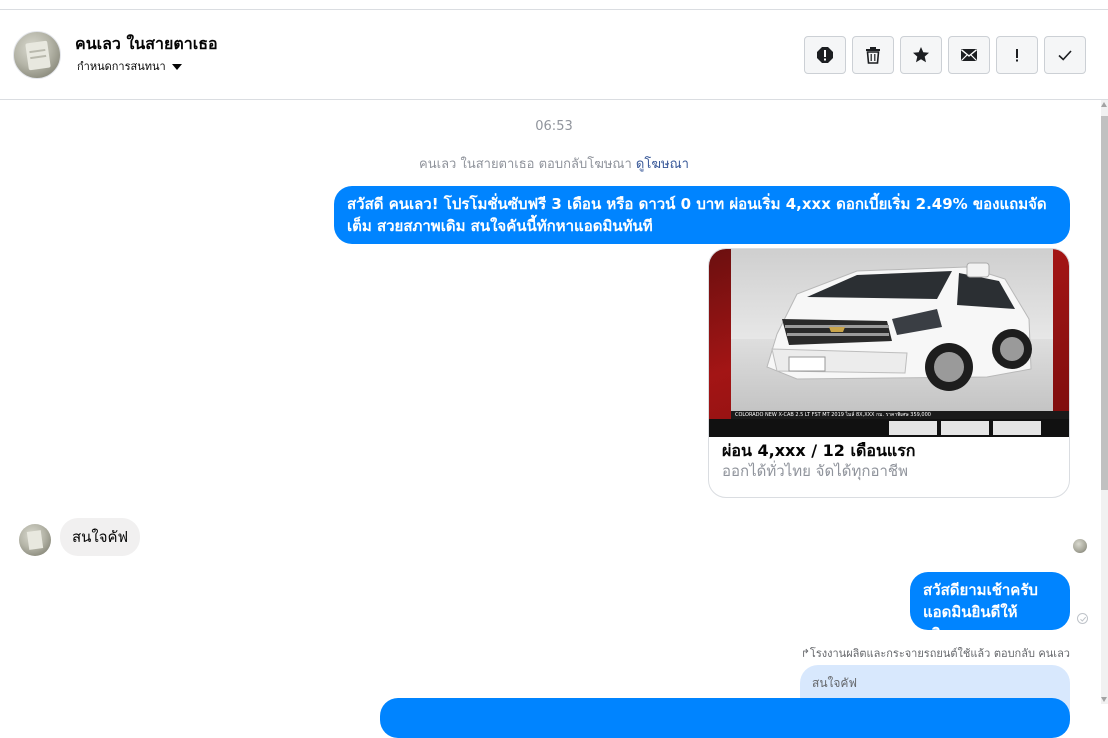 This screenshot has height=738, width=1108. Describe the element at coordinates (176, 66) in the screenshot. I see `caret-down-icon` at that location.